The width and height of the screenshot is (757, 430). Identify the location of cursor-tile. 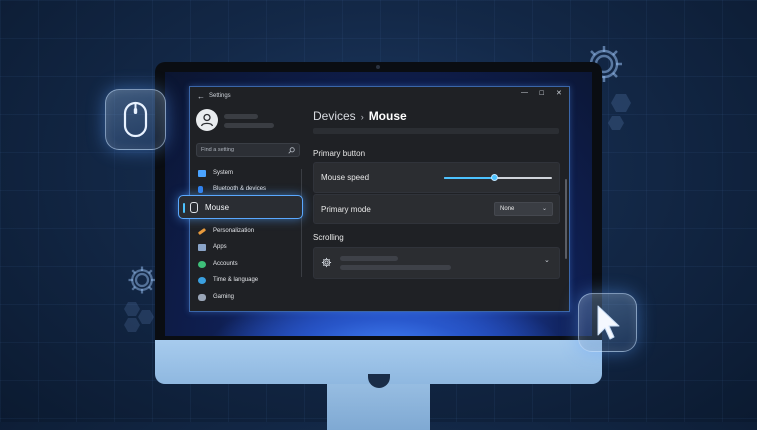
(607, 322).